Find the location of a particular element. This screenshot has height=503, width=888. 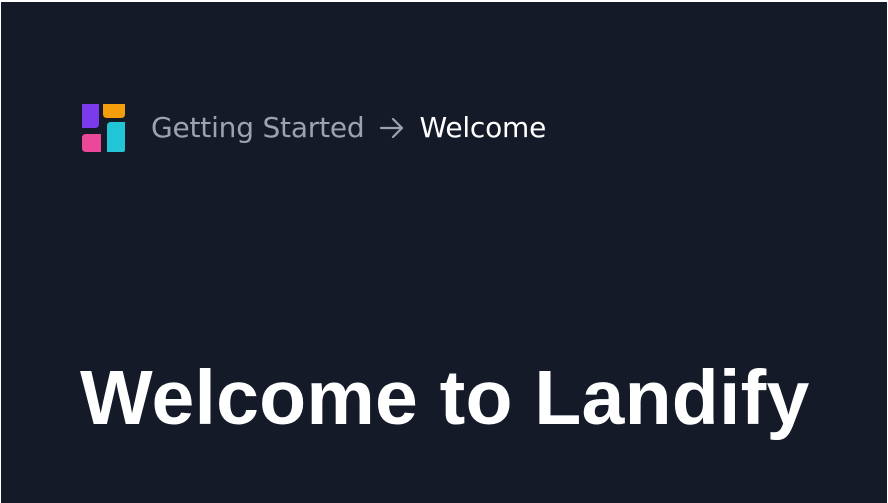

breadcrumb: Getting Started Welcome is located at coordinates (312, 128).